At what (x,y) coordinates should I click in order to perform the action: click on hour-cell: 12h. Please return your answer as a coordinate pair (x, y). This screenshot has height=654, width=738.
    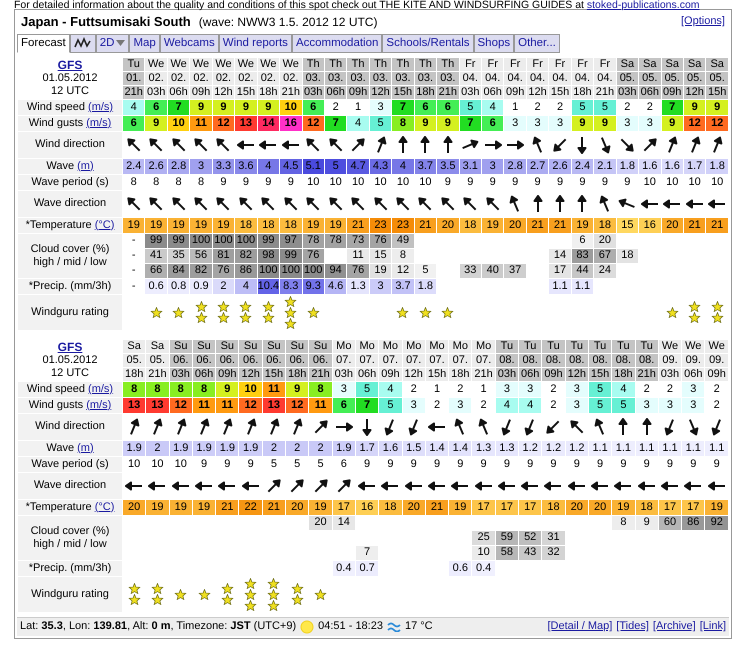
    Looking at the image, I should click on (577, 374).